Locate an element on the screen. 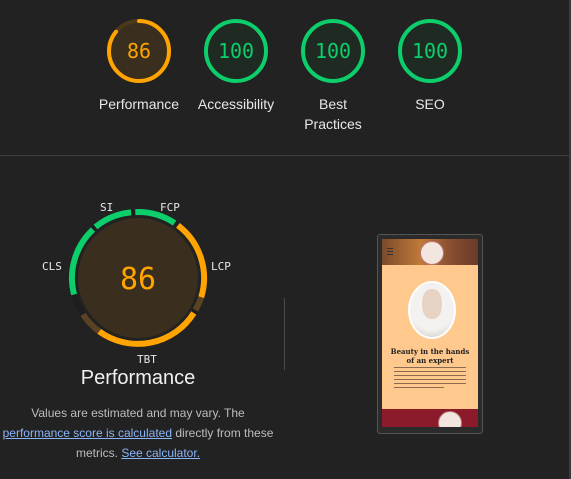  best-practices-label-line2: Practices is located at coordinates (333, 124).